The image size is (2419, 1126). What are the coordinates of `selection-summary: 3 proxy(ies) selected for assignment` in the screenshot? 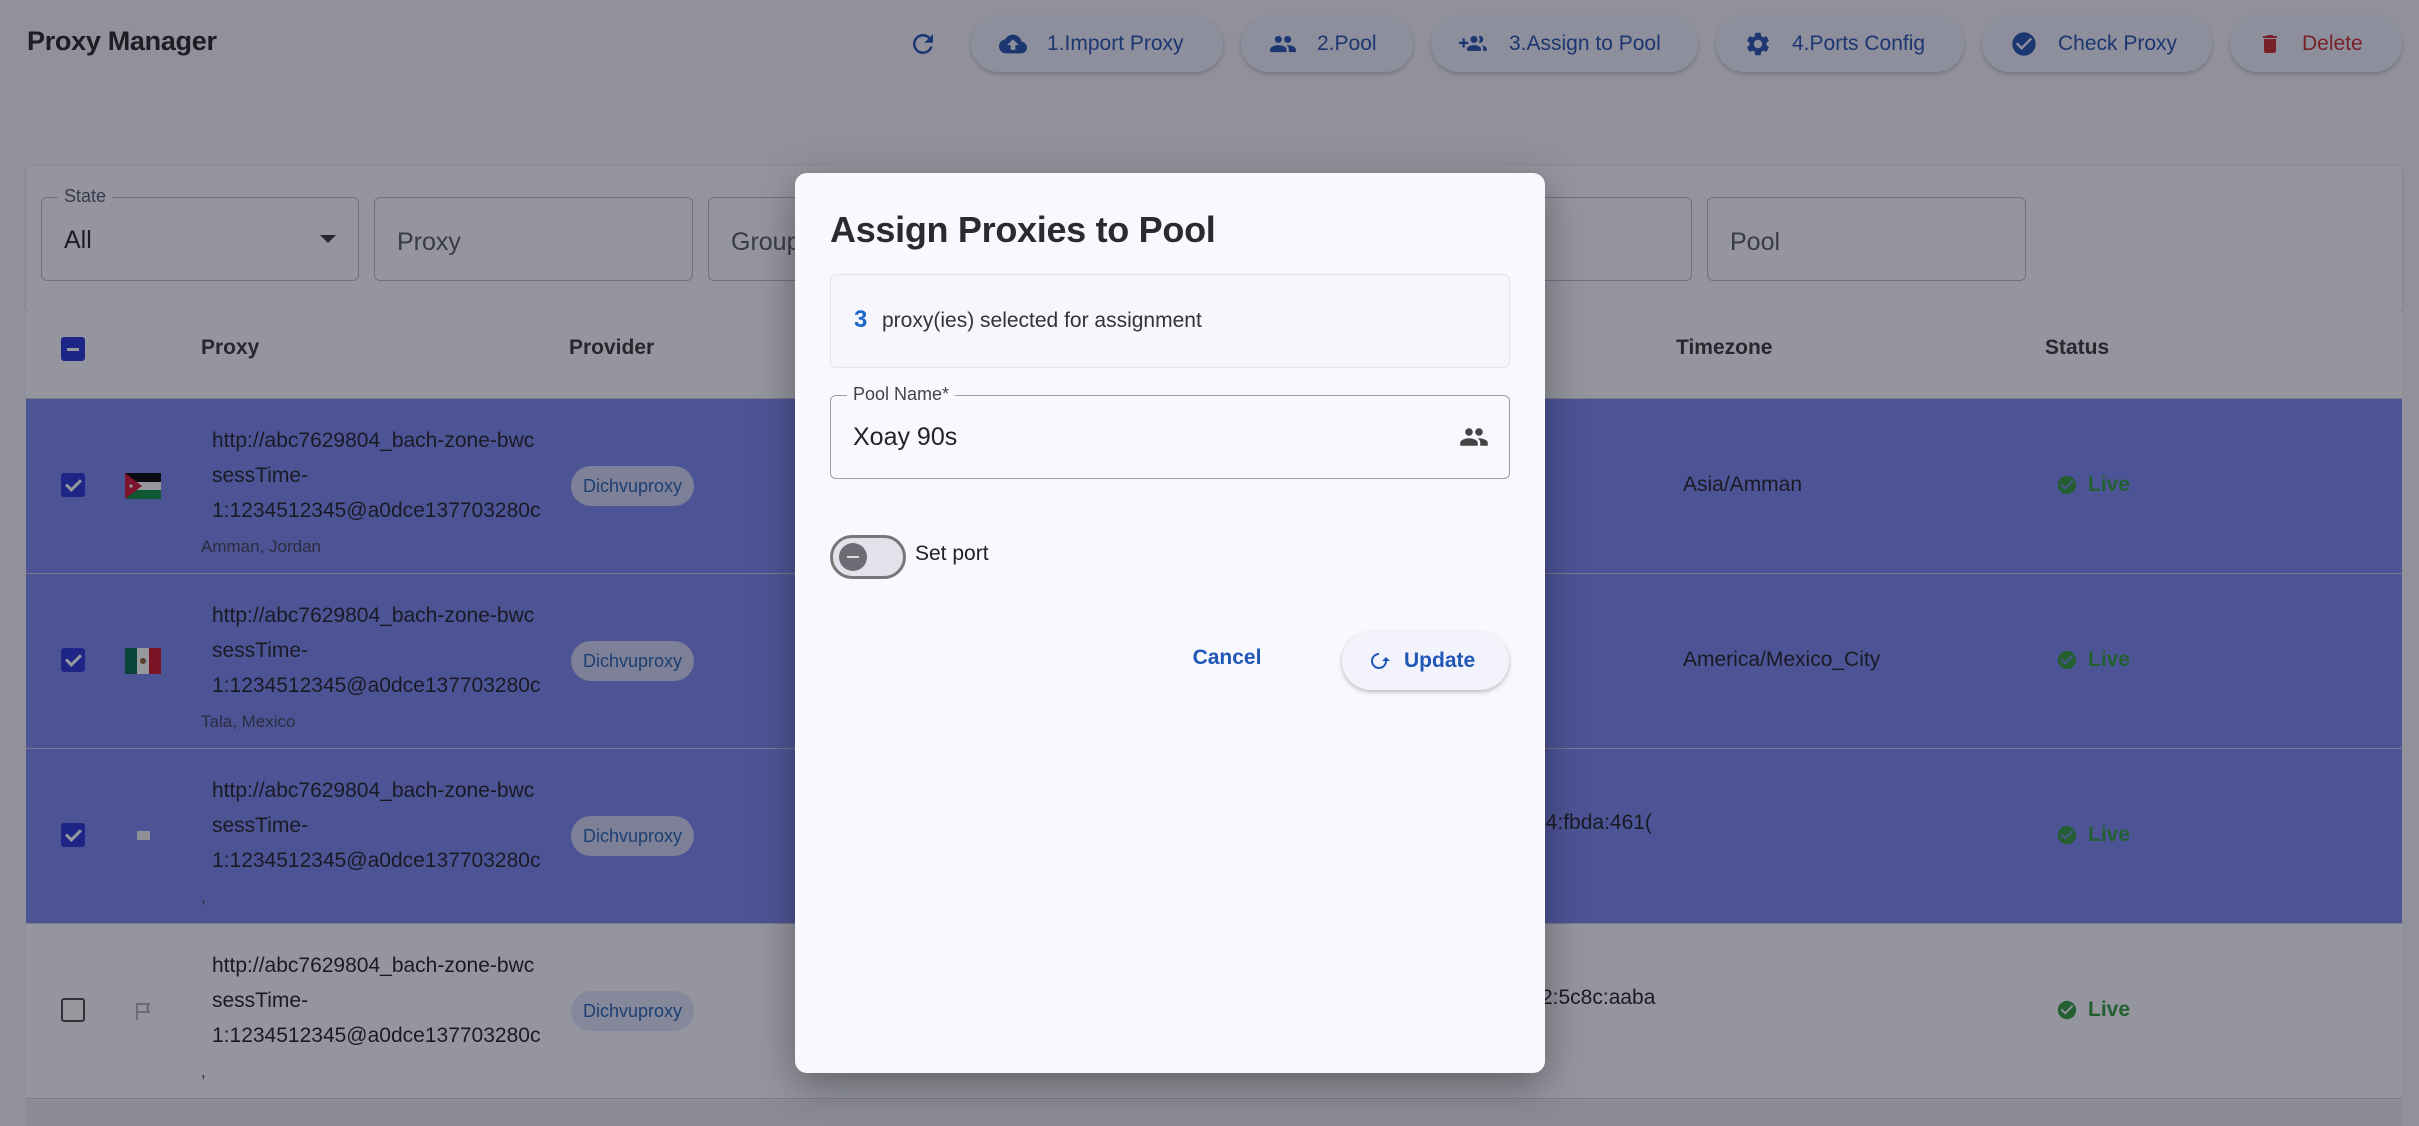 It's located at (1170, 321).